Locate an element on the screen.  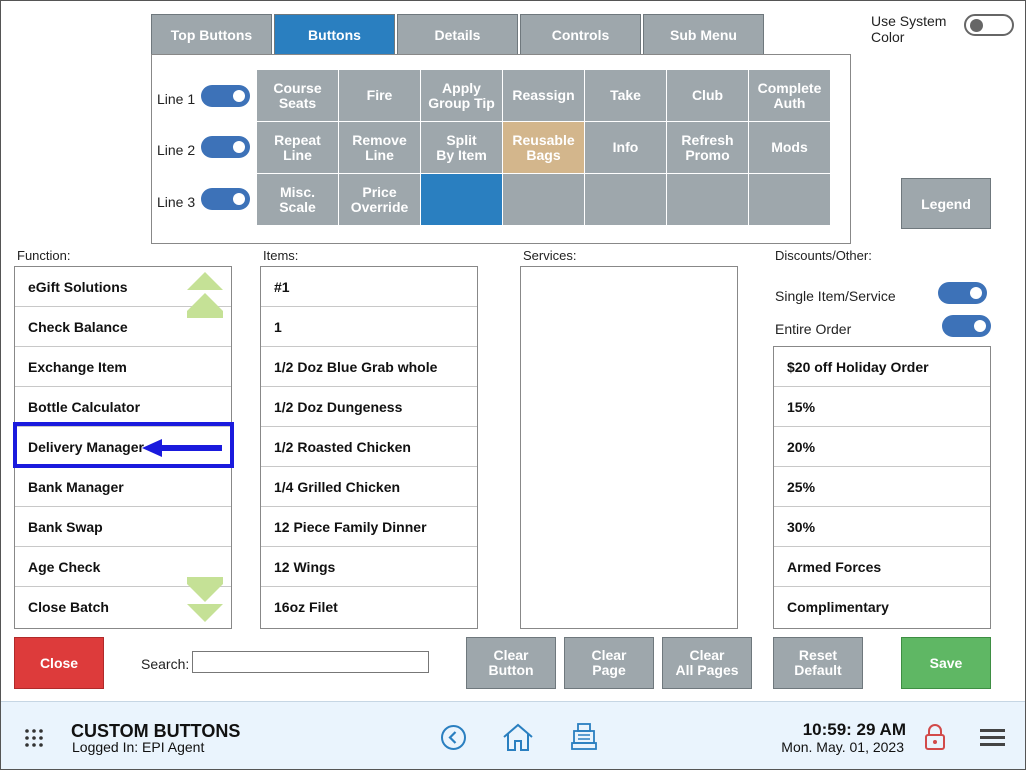
line-3-label: Line 3 is located at coordinates (176, 202).